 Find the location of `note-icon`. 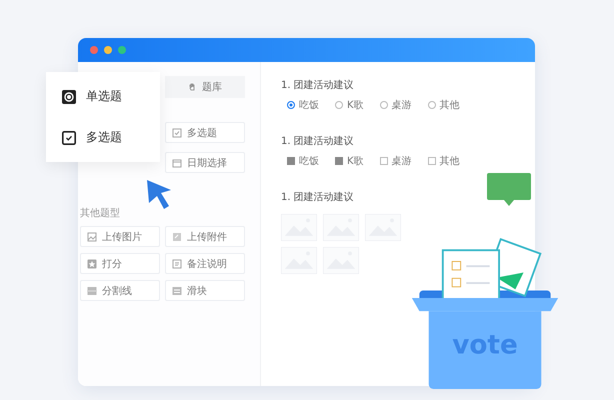

note-icon is located at coordinates (177, 263).